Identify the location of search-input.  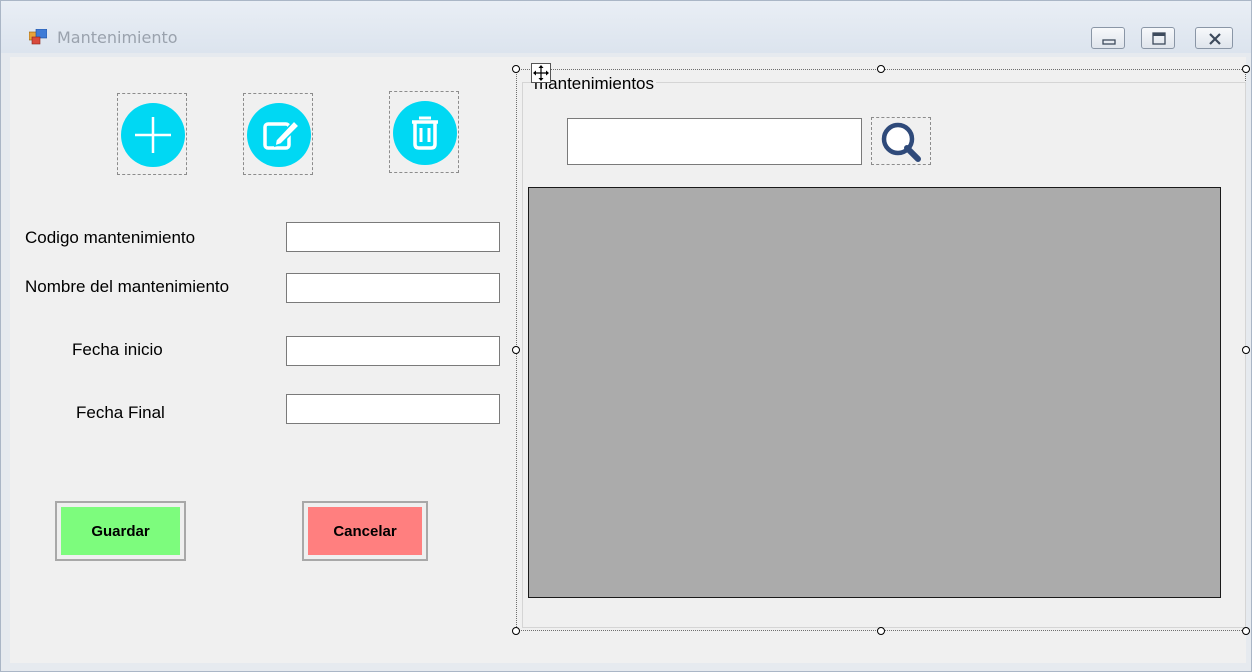
(714, 141).